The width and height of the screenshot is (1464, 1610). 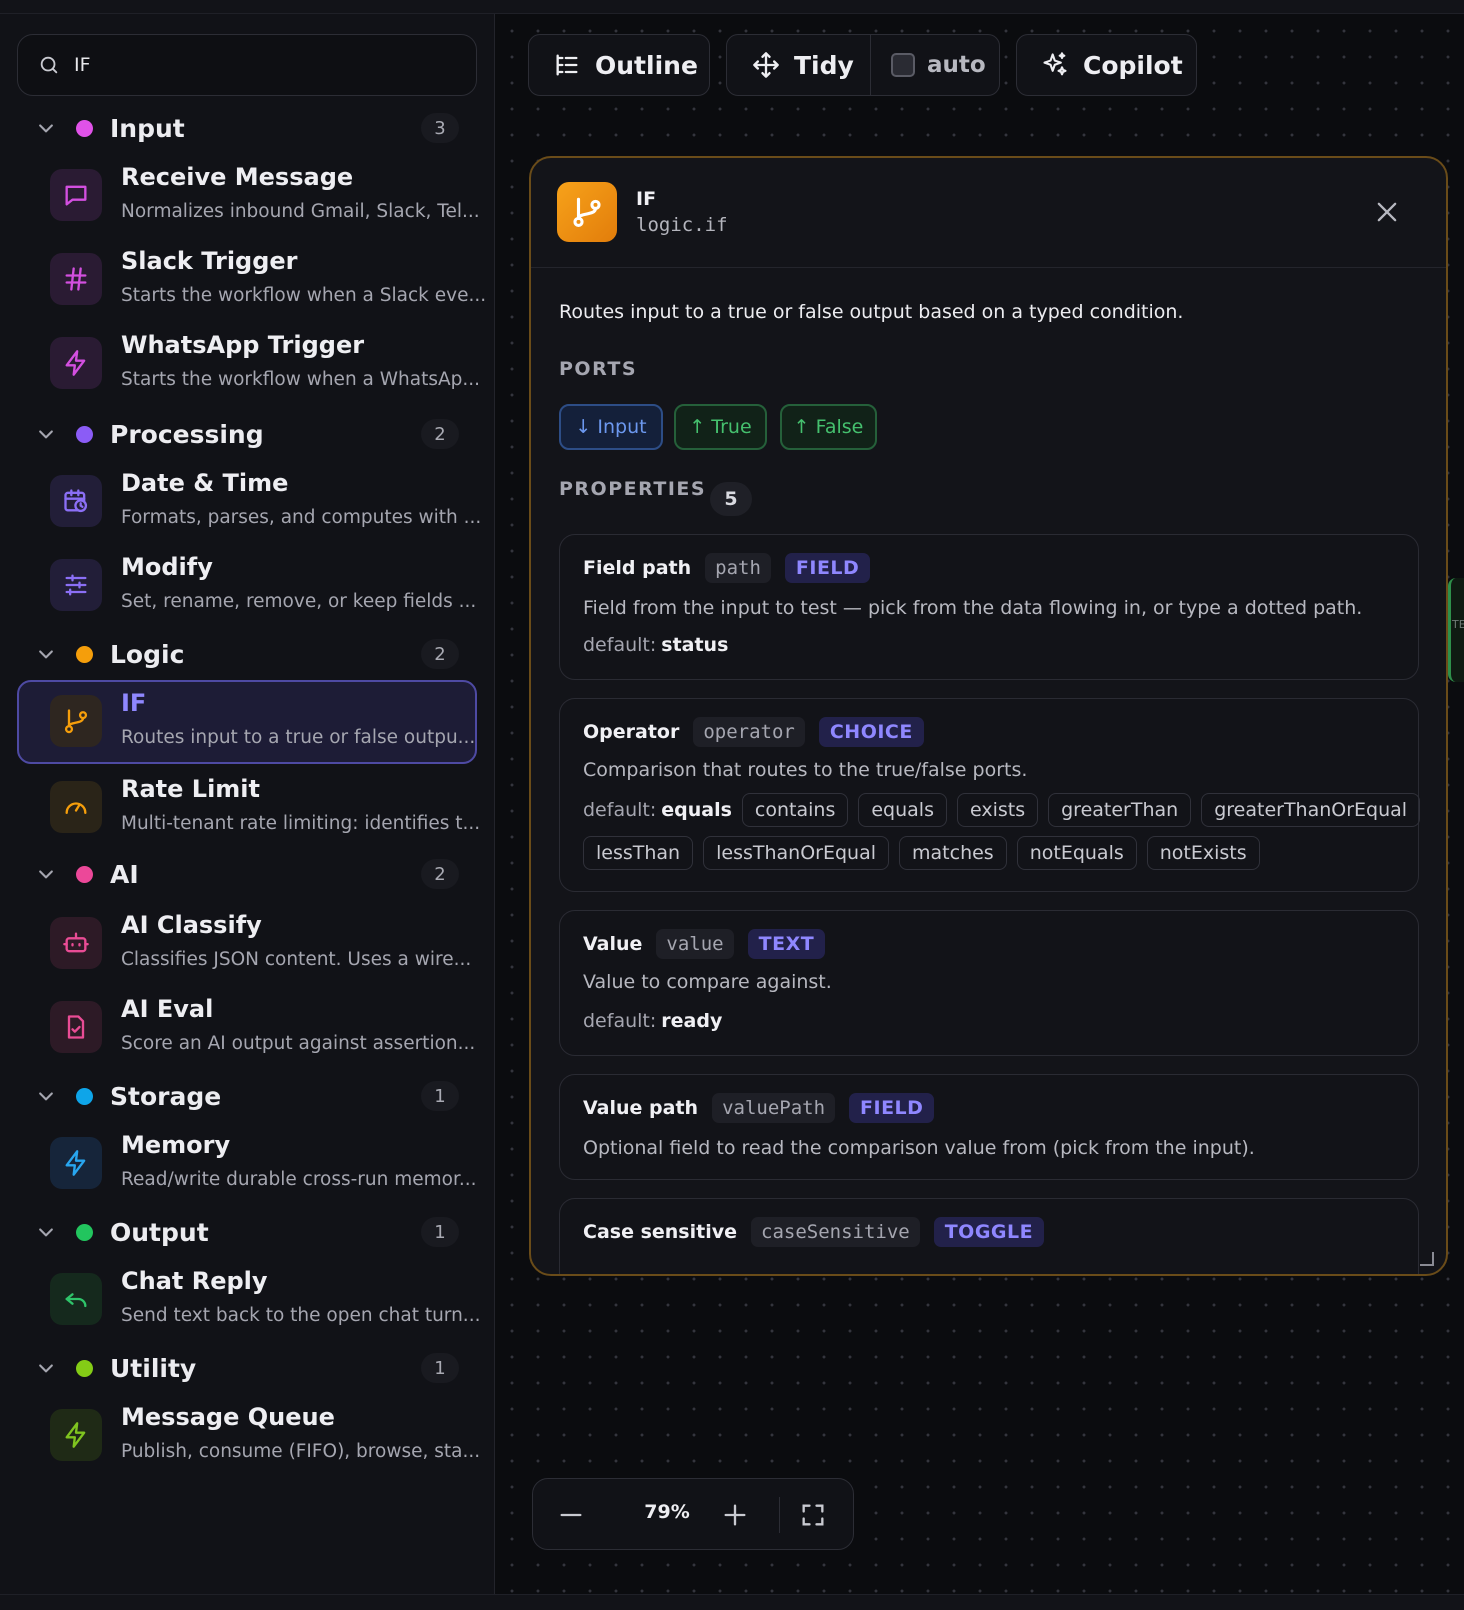 What do you see at coordinates (76, 195) in the screenshot?
I see `message-square-icon` at bounding box center [76, 195].